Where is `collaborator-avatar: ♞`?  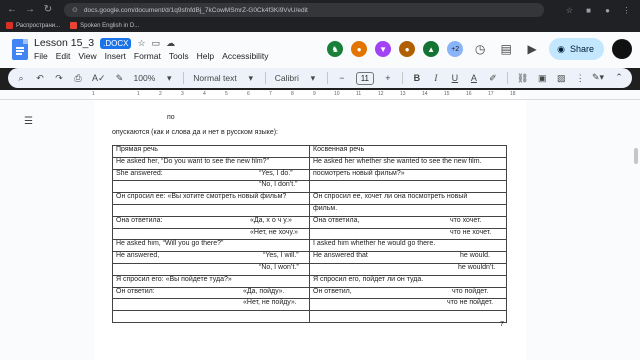 collaborator-avatar: ♞ is located at coordinates (335, 49).